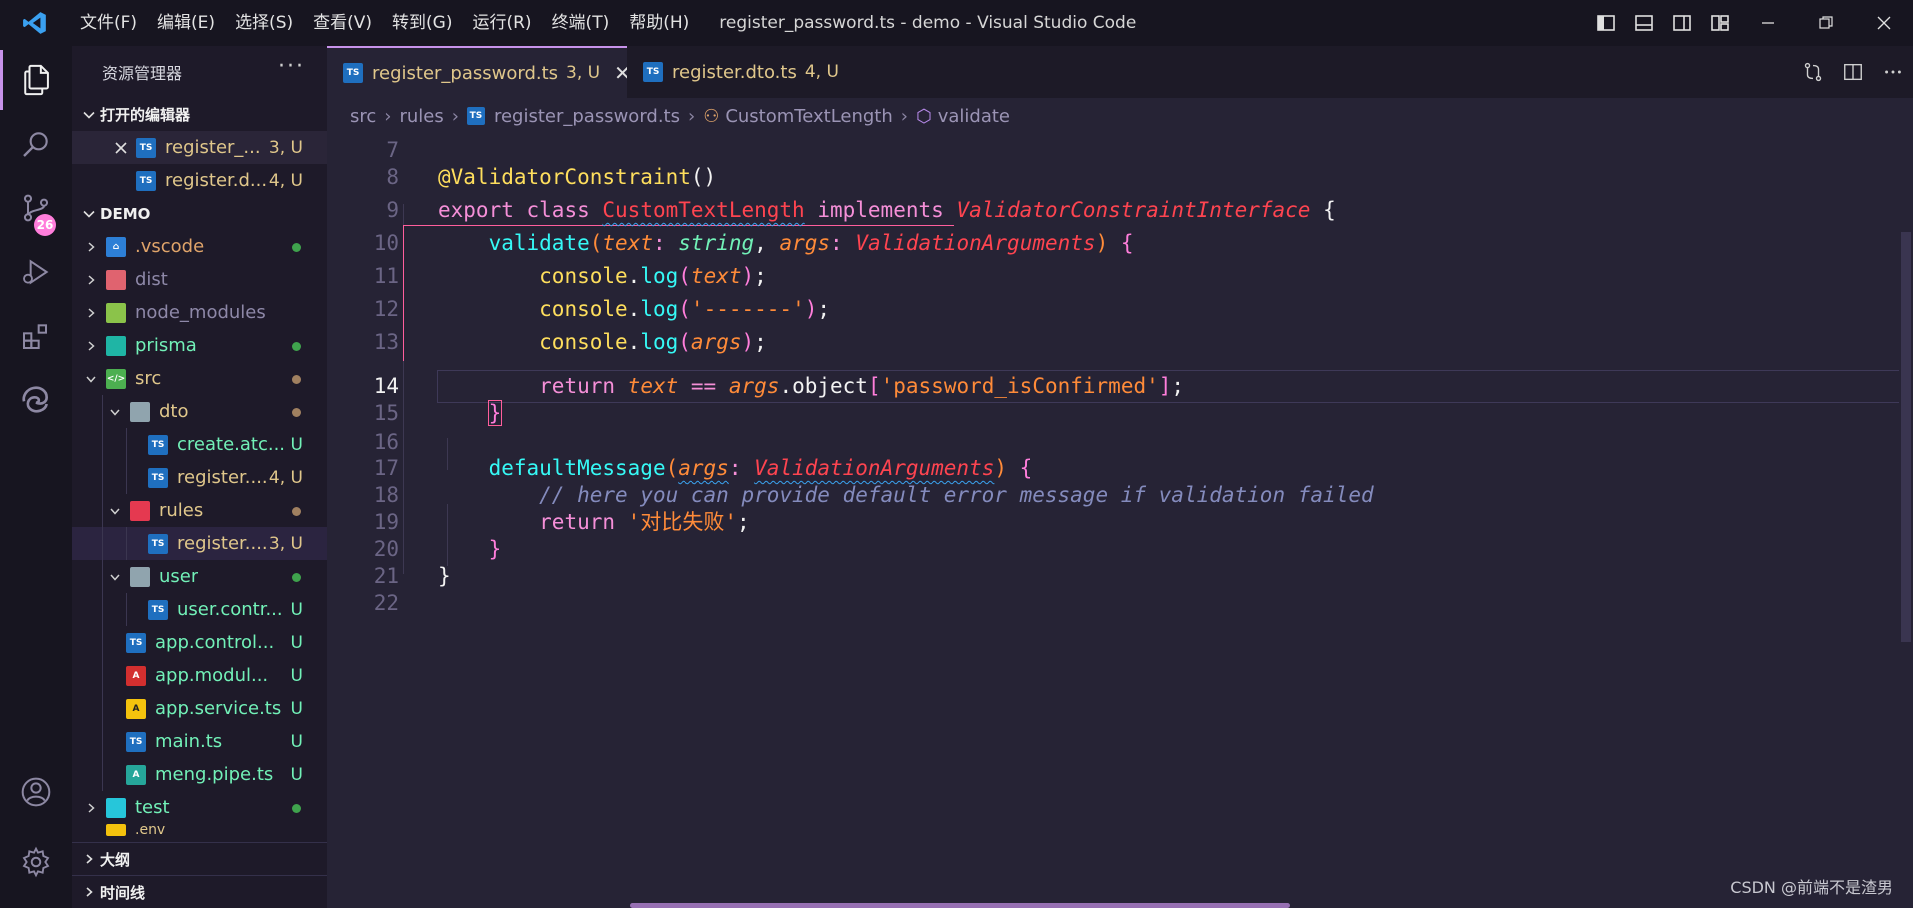  Describe the element at coordinates (199, 807) in the screenshot. I see `folder-row: test` at that location.